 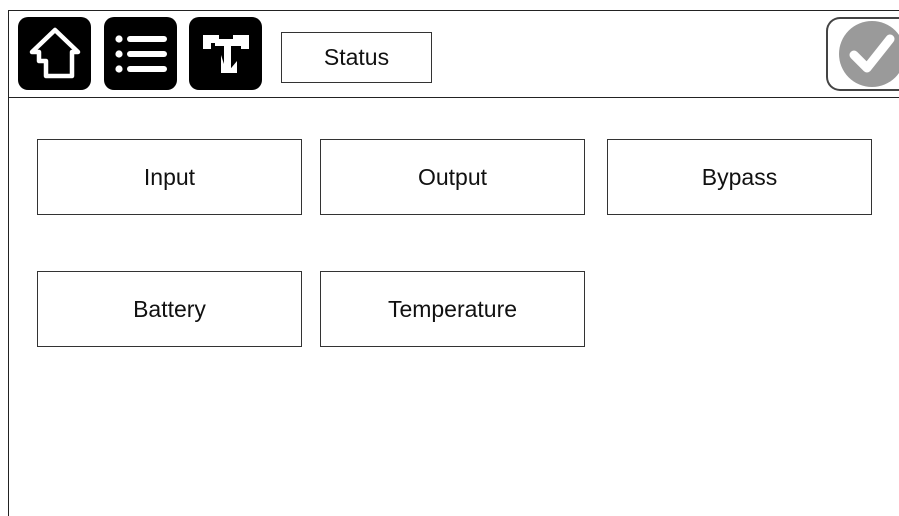 I want to click on tools-icon, so click(x=225, y=53).